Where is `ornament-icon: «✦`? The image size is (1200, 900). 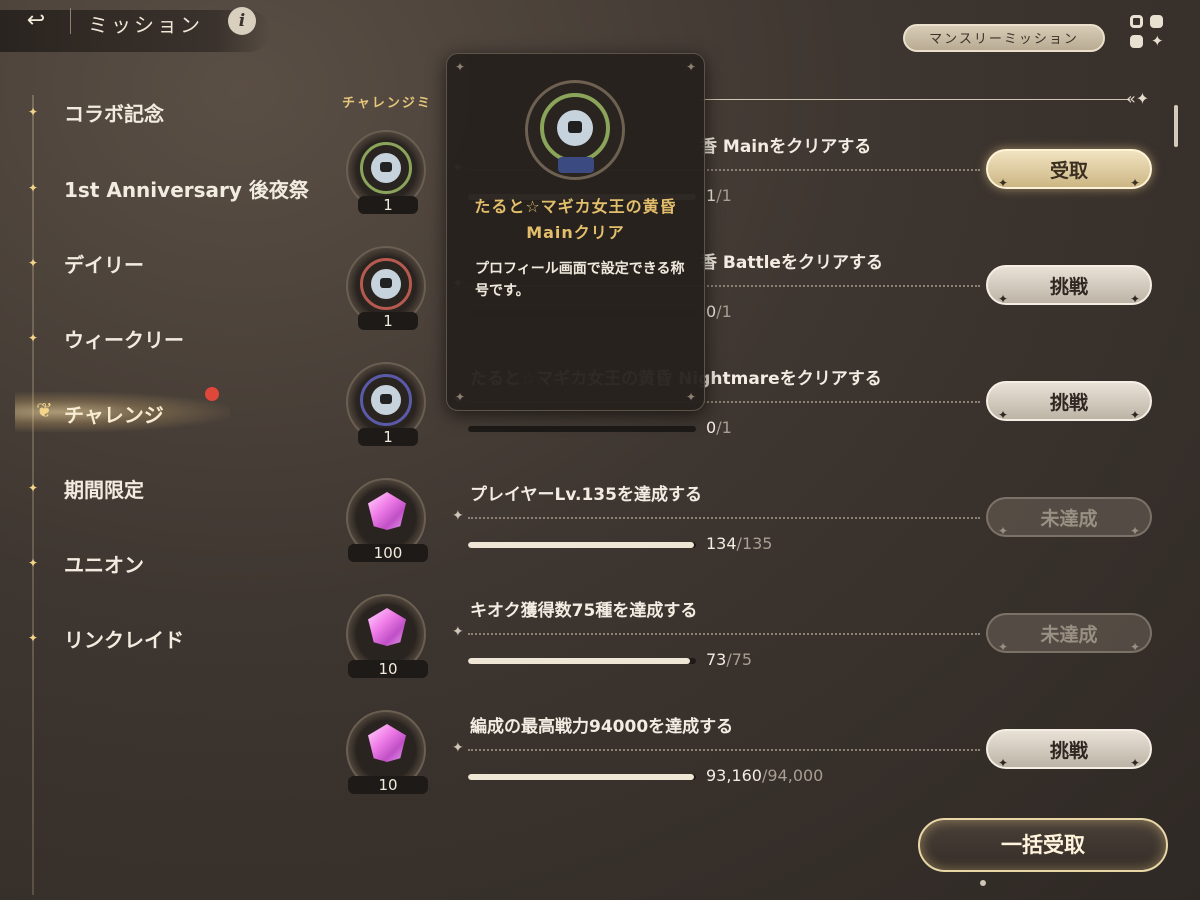
ornament-icon: «✦ is located at coordinates (1138, 98).